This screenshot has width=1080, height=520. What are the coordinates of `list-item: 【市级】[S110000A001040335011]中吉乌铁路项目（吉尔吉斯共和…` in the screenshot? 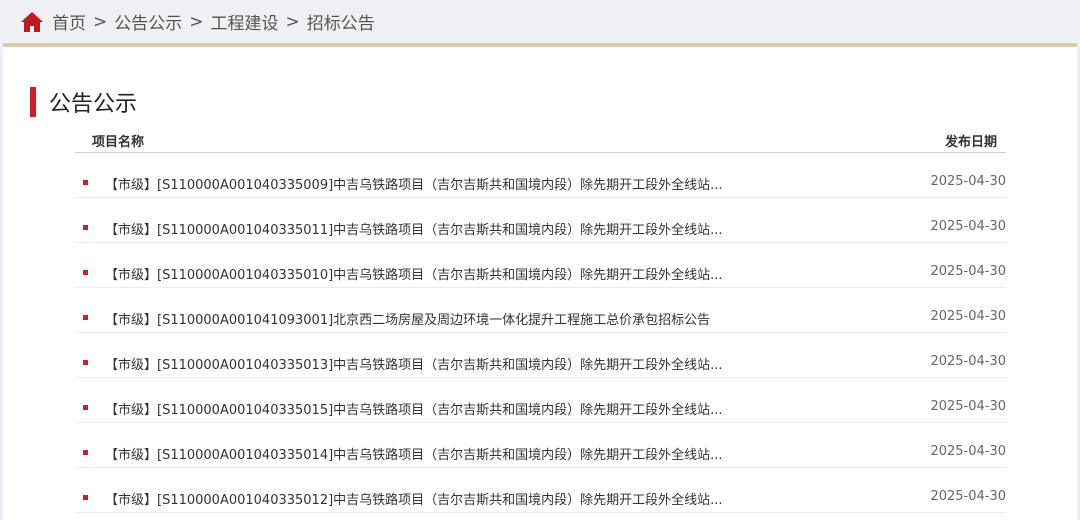 It's located at (540, 220).